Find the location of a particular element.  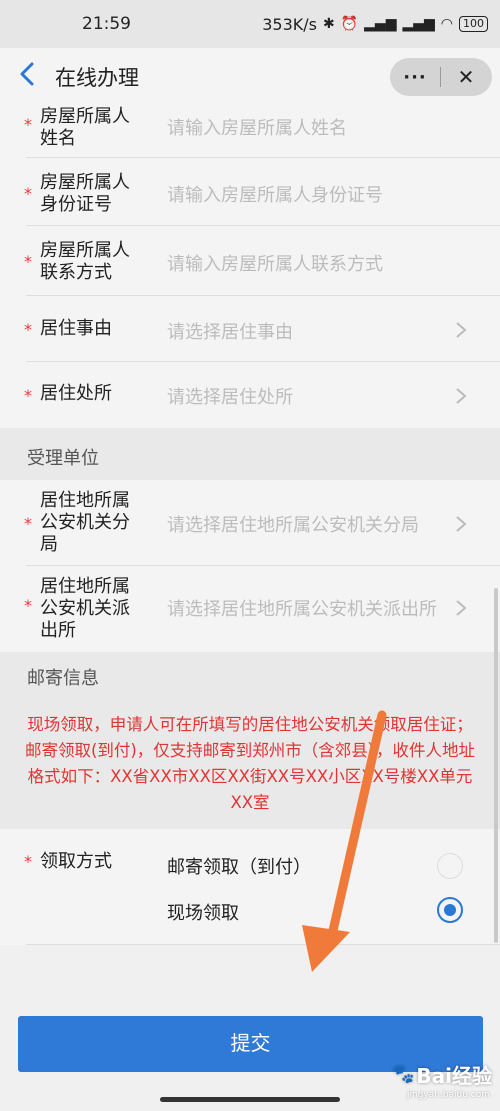

battery-icon: 100 is located at coordinates (473, 24).